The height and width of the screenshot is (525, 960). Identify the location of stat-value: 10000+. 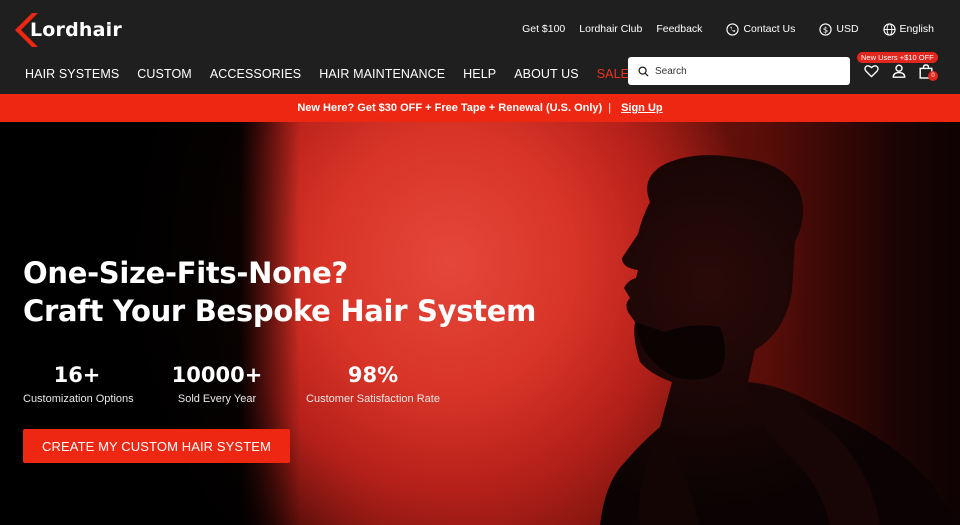
(217, 375).